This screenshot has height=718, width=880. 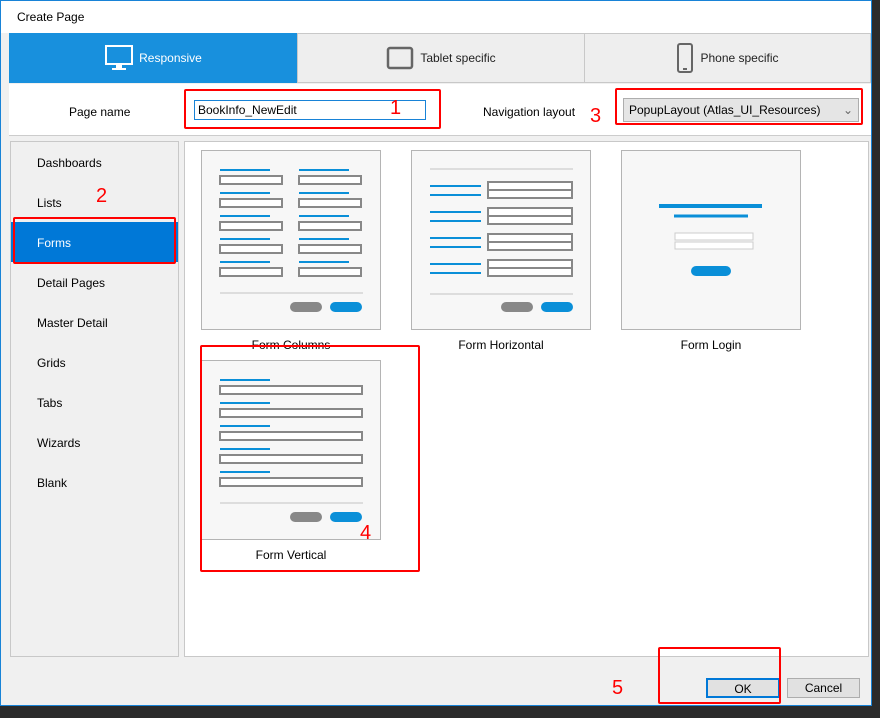 I want to click on sidebar-item-tabs: Tabs, so click(x=94, y=402).